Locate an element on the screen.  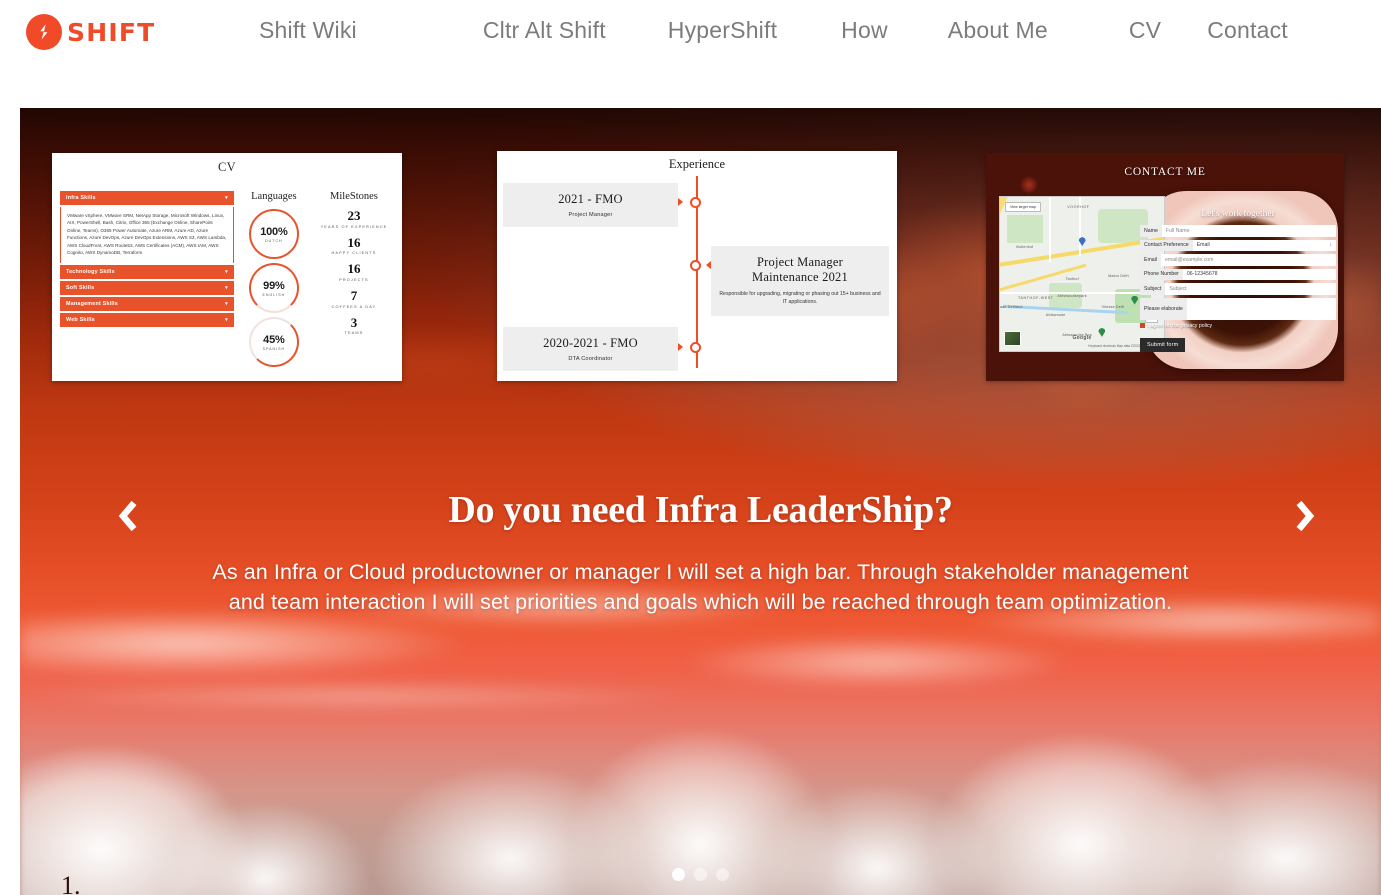
chevron-left-icon is located at coordinates (128, 516).